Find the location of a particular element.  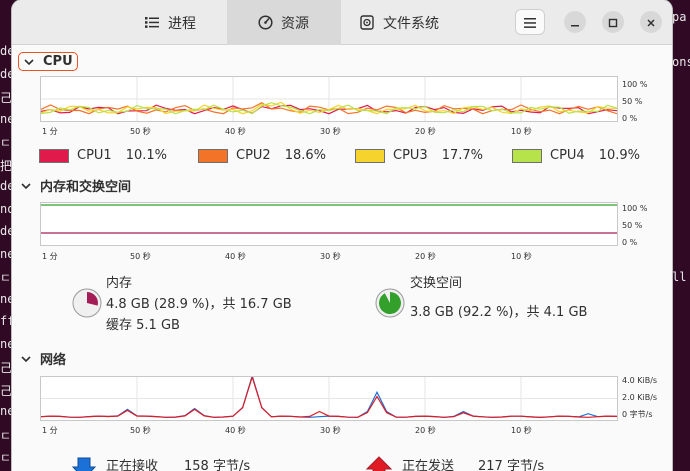

tab-filesystems-label: 文件系统 is located at coordinates (411, 23).